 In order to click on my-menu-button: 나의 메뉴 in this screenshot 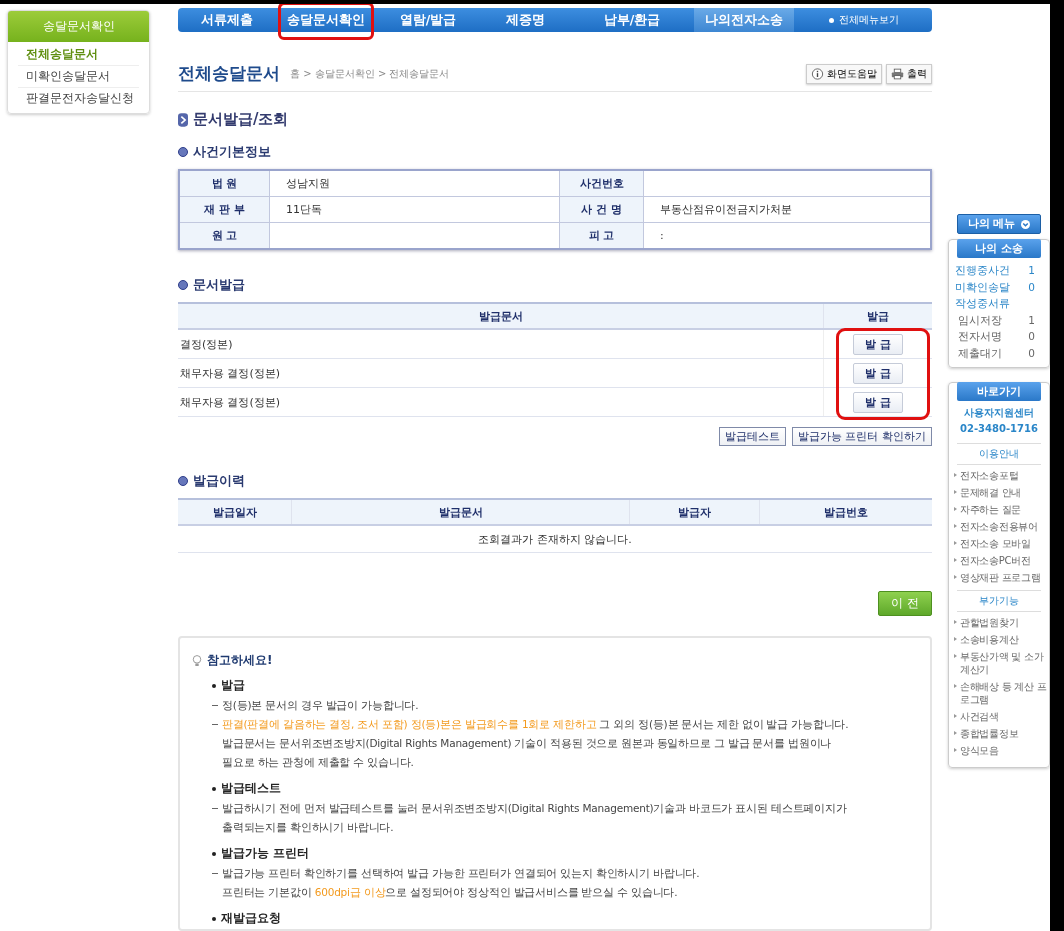, I will do `click(999, 224)`.